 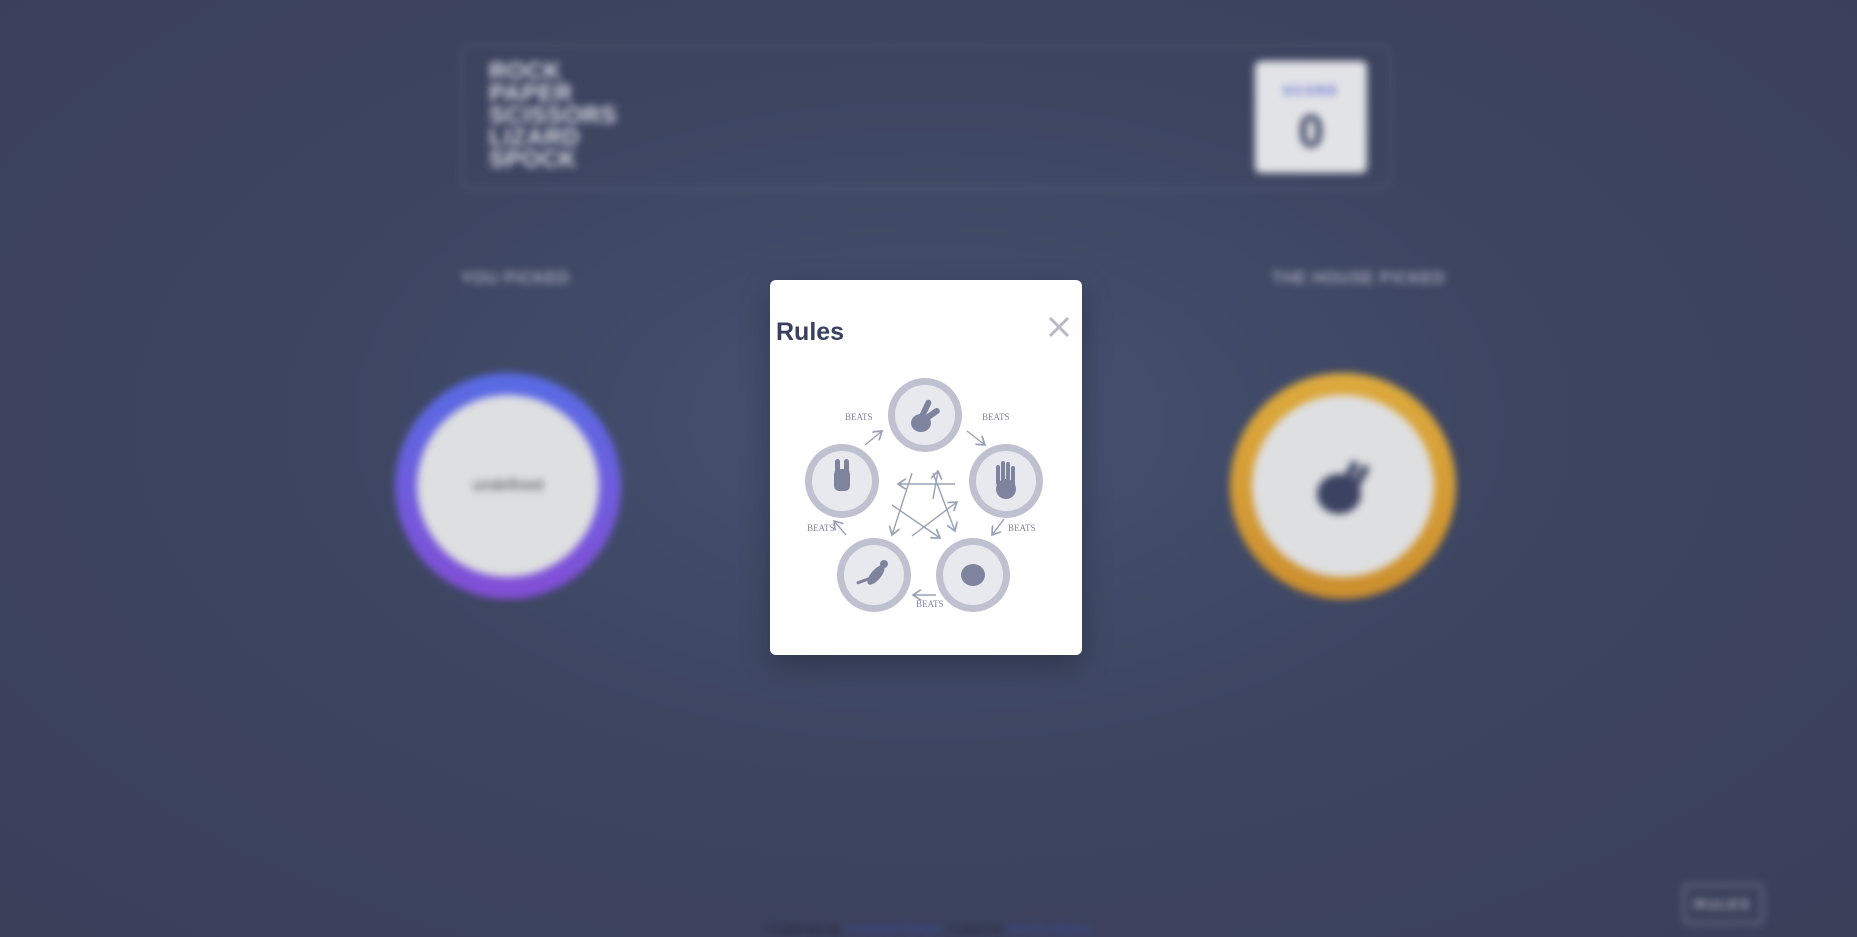 I want to click on spock-hand-icon, so click(x=1343, y=487).